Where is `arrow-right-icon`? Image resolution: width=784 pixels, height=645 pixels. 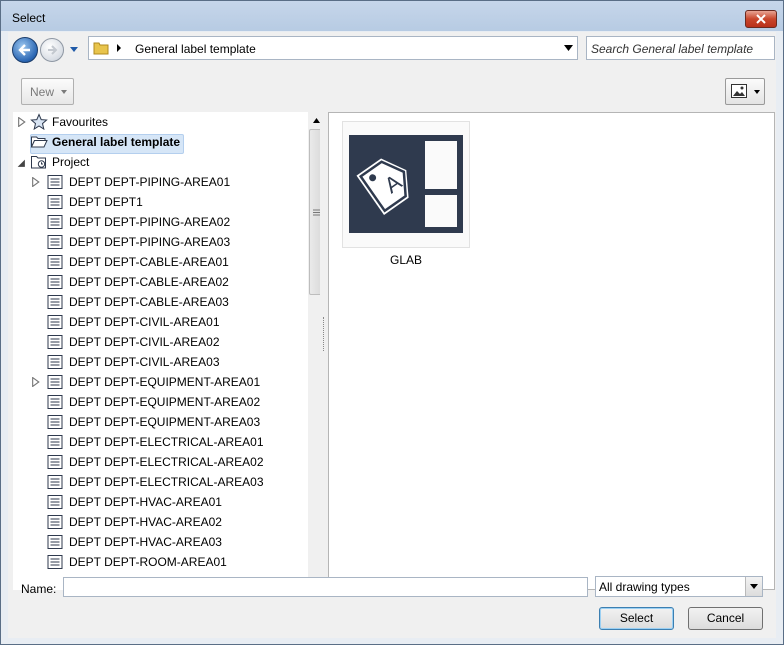 arrow-right-icon is located at coordinates (53, 50).